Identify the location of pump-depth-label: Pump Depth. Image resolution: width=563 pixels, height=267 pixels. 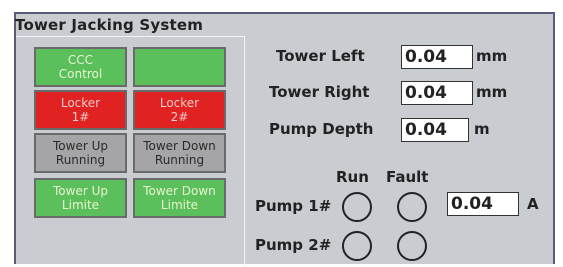
(321, 129).